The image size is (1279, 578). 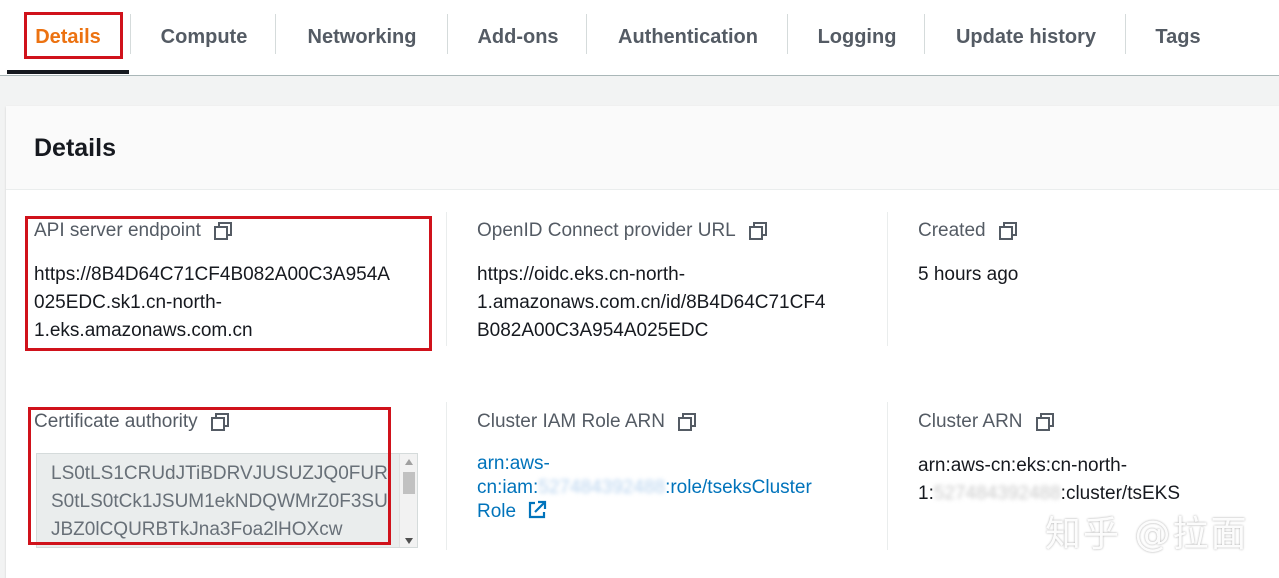 I want to click on scrollbar-thumb, so click(x=409, y=483).